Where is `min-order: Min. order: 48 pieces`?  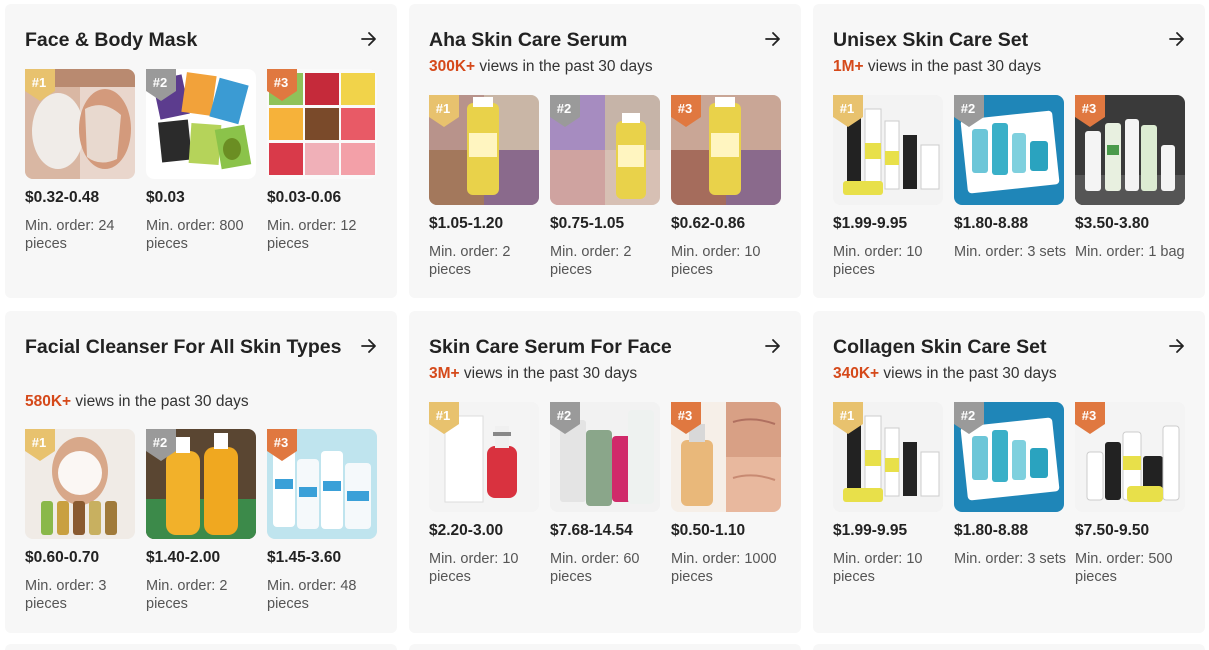
min-order: Min. order: 48 pieces is located at coordinates (312, 595).